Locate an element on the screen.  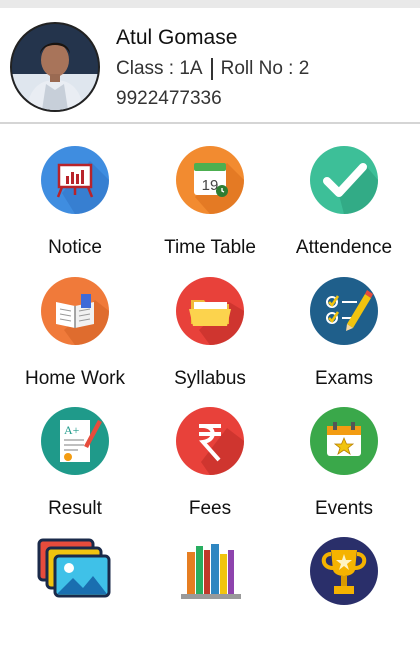
menu-exams: Exams is located at coordinates (344, 341).